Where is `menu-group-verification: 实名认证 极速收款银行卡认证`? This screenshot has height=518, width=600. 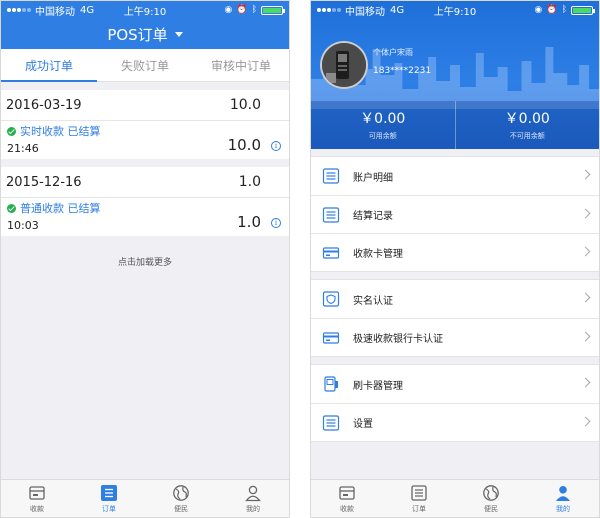
menu-group-verification: 实名认证 极速收款银行卡认证 is located at coordinates (455, 318).